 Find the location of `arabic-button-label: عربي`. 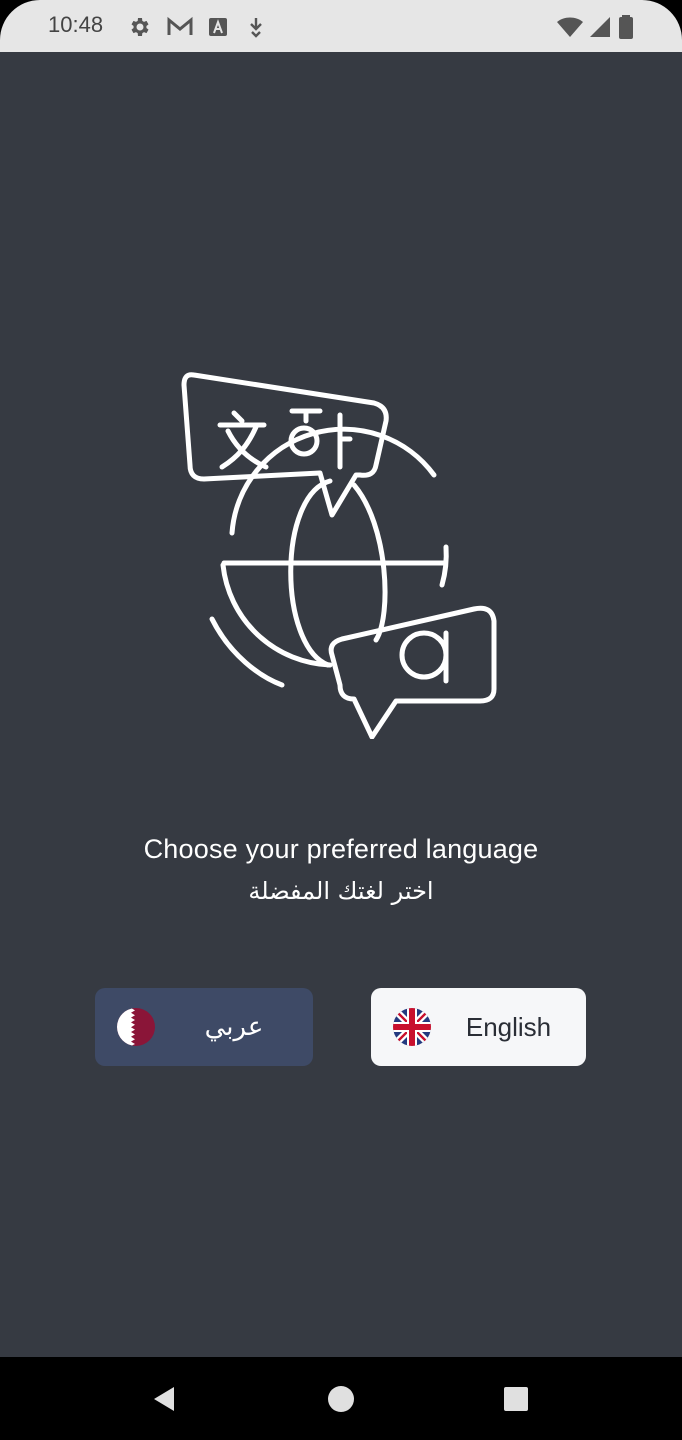

arabic-button-label: عربي is located at coordinates (234, 1027).